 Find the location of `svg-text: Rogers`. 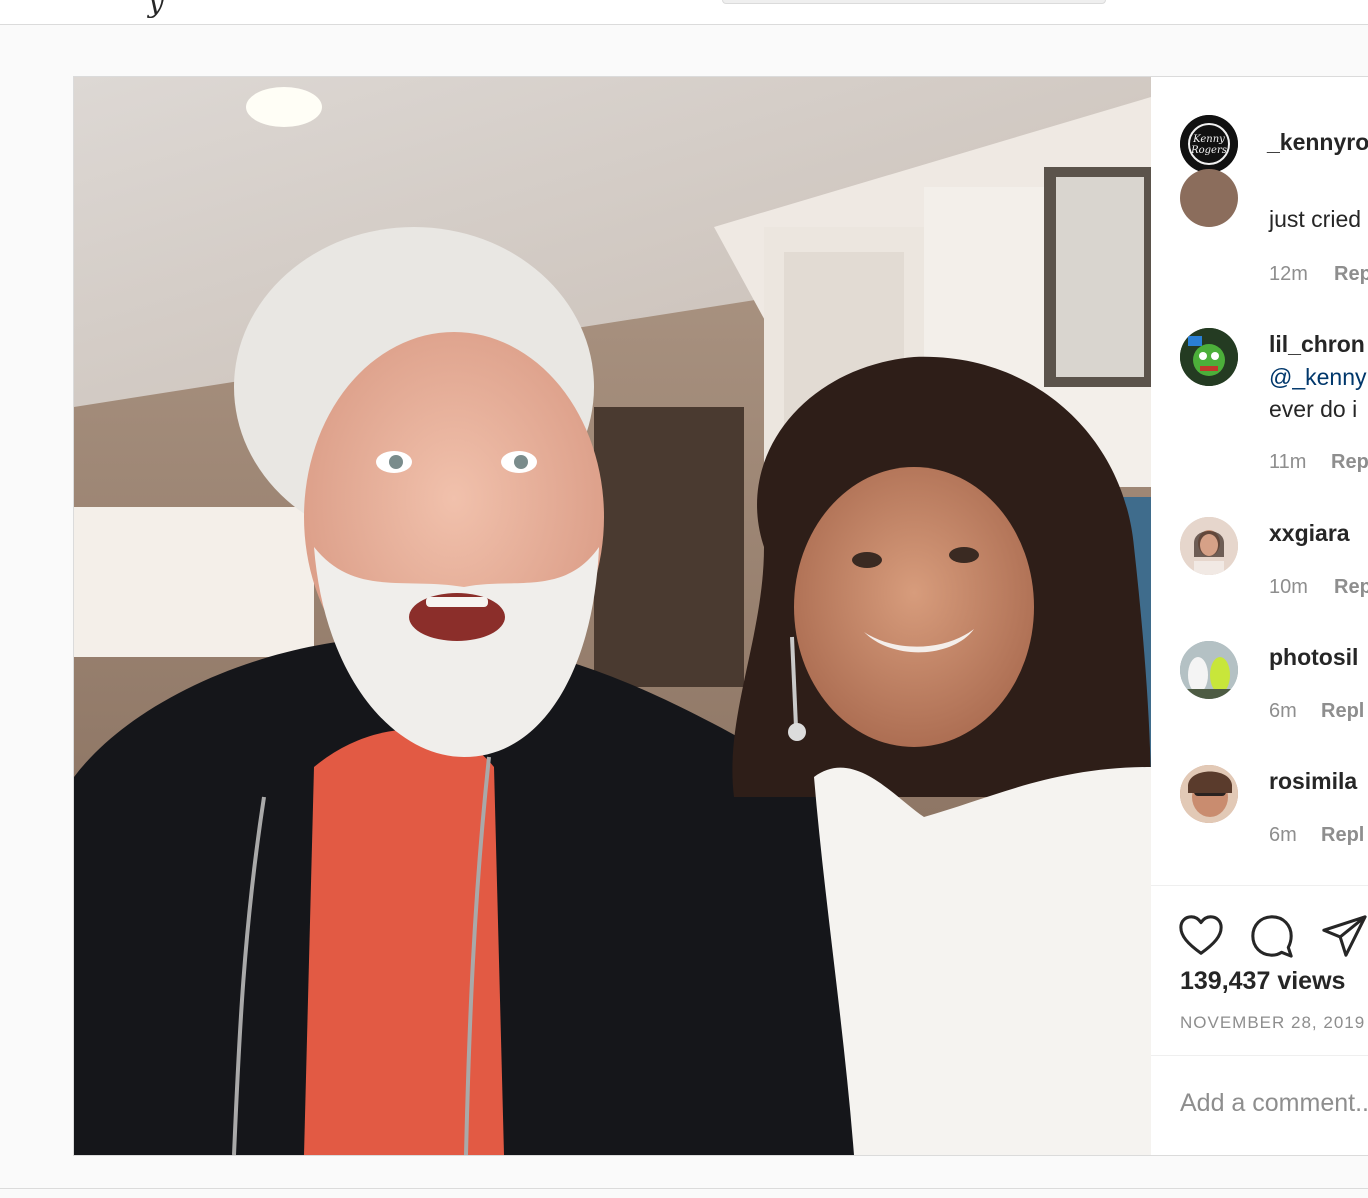

svg-text: Rogers is located at coordinates (1208, 150).